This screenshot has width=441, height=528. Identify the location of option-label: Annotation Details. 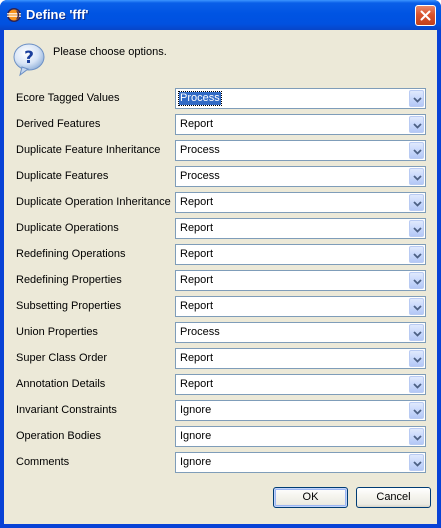
(61, 384).